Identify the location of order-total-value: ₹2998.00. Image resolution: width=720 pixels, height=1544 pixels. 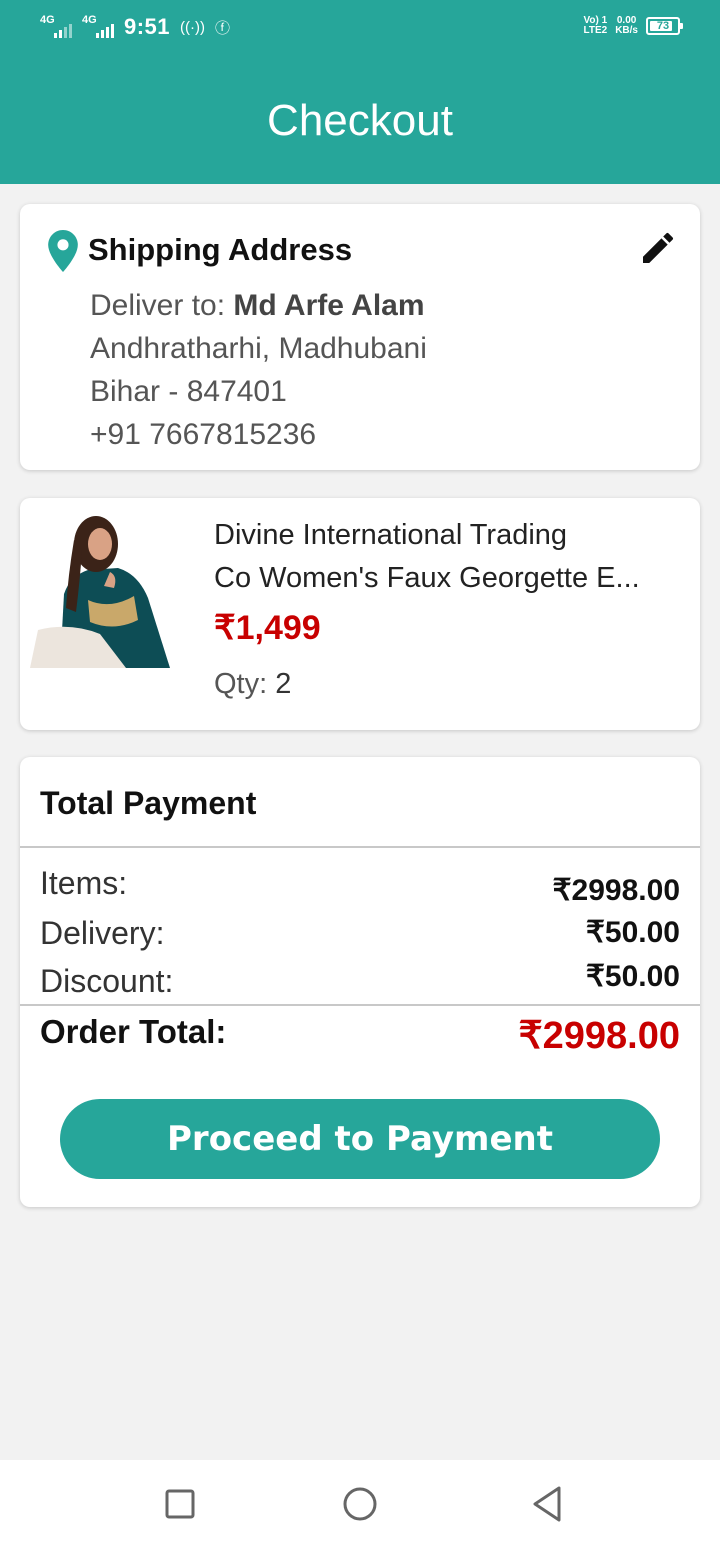
(599, 1036).